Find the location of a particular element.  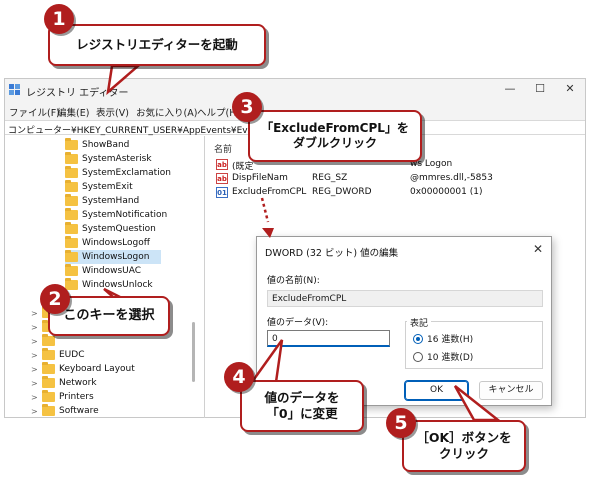

callout-3: 「ExcludeFromCPL」を ダブルクリック is located at coordinates (335, 136).